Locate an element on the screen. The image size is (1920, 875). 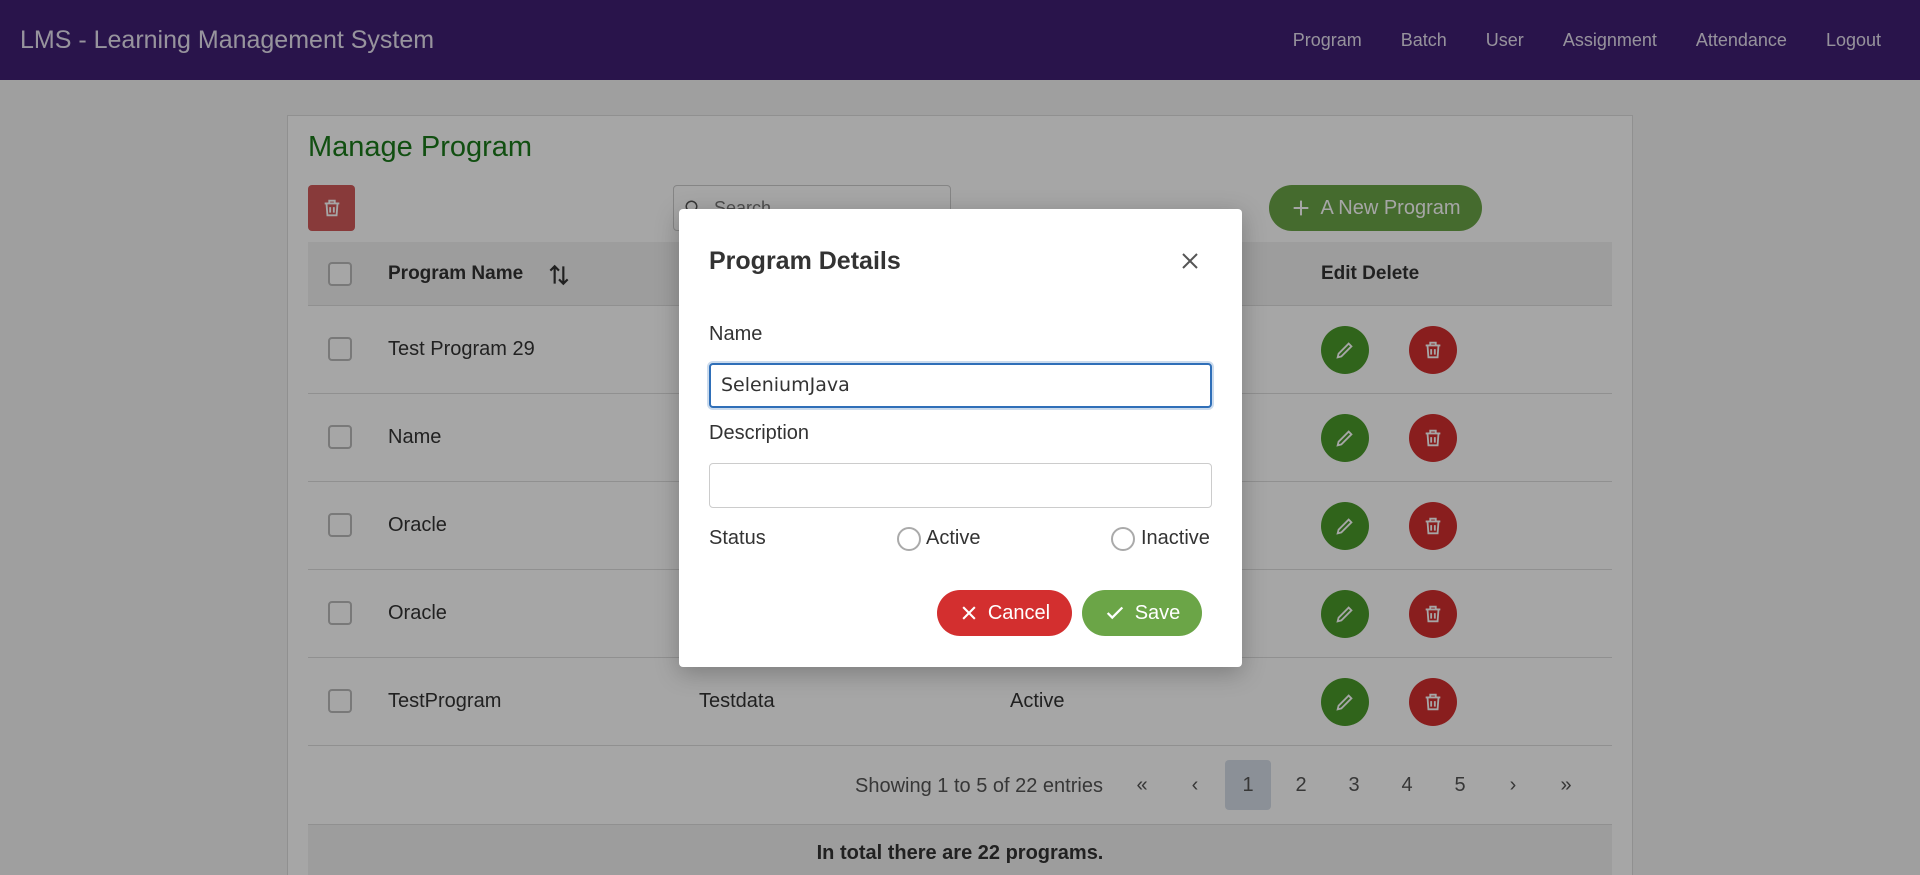
status-label: Status is located at coordinates (737, 538).